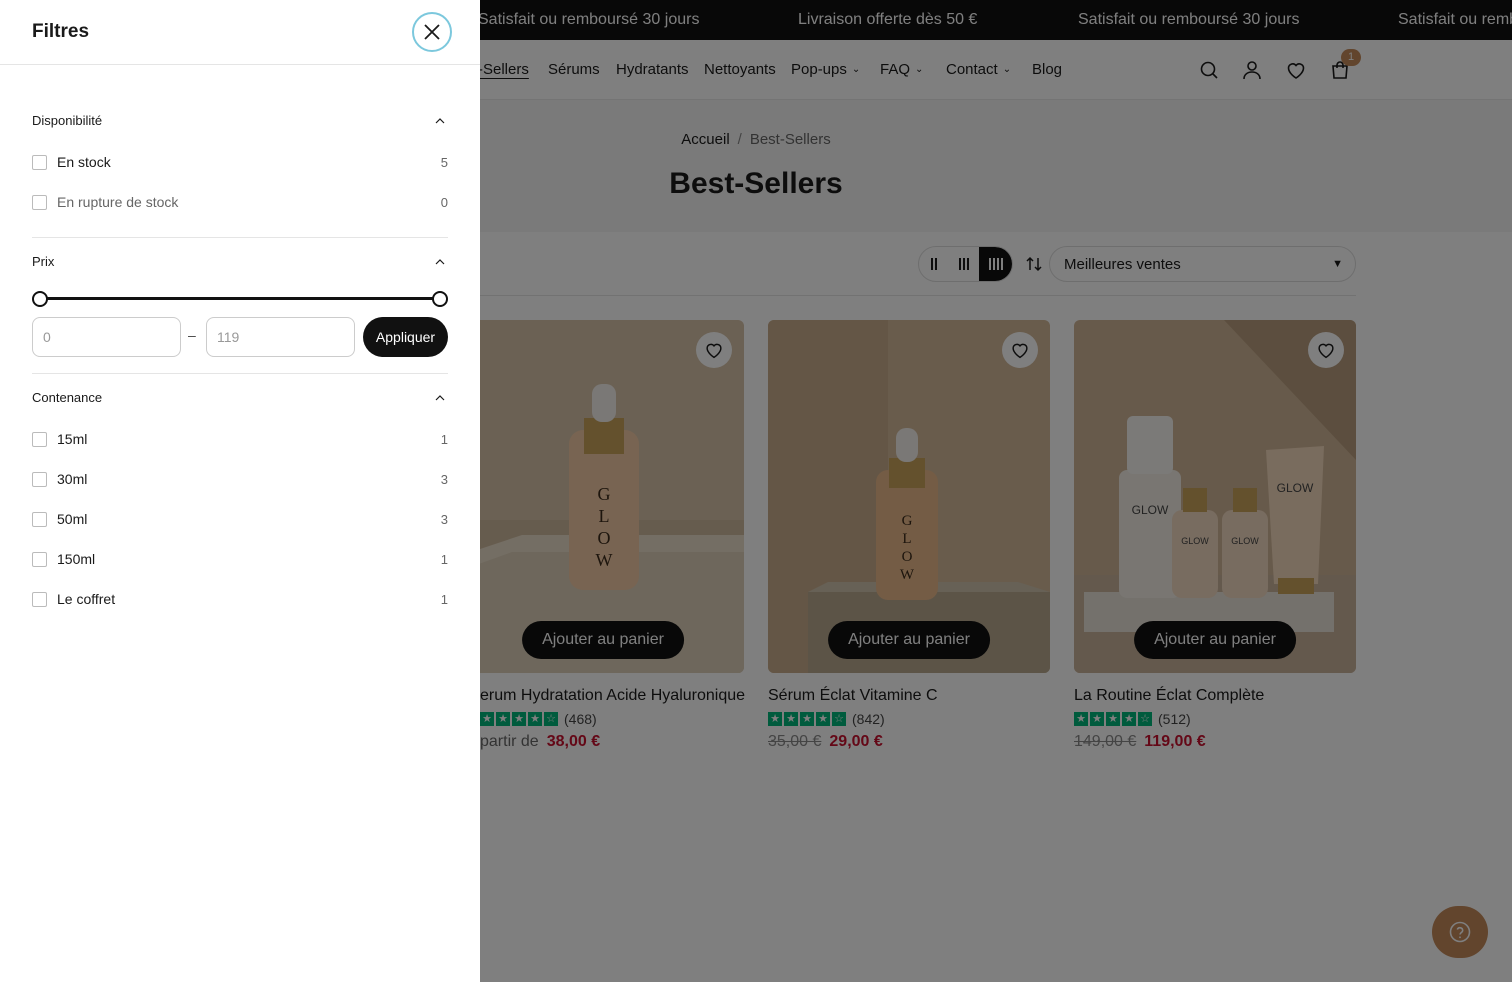 This screenshot has height=982, width=1512. Describe the element at coordinates (72, 479) in the screenshot. I see `filter-option-label: 30ml` at that location.